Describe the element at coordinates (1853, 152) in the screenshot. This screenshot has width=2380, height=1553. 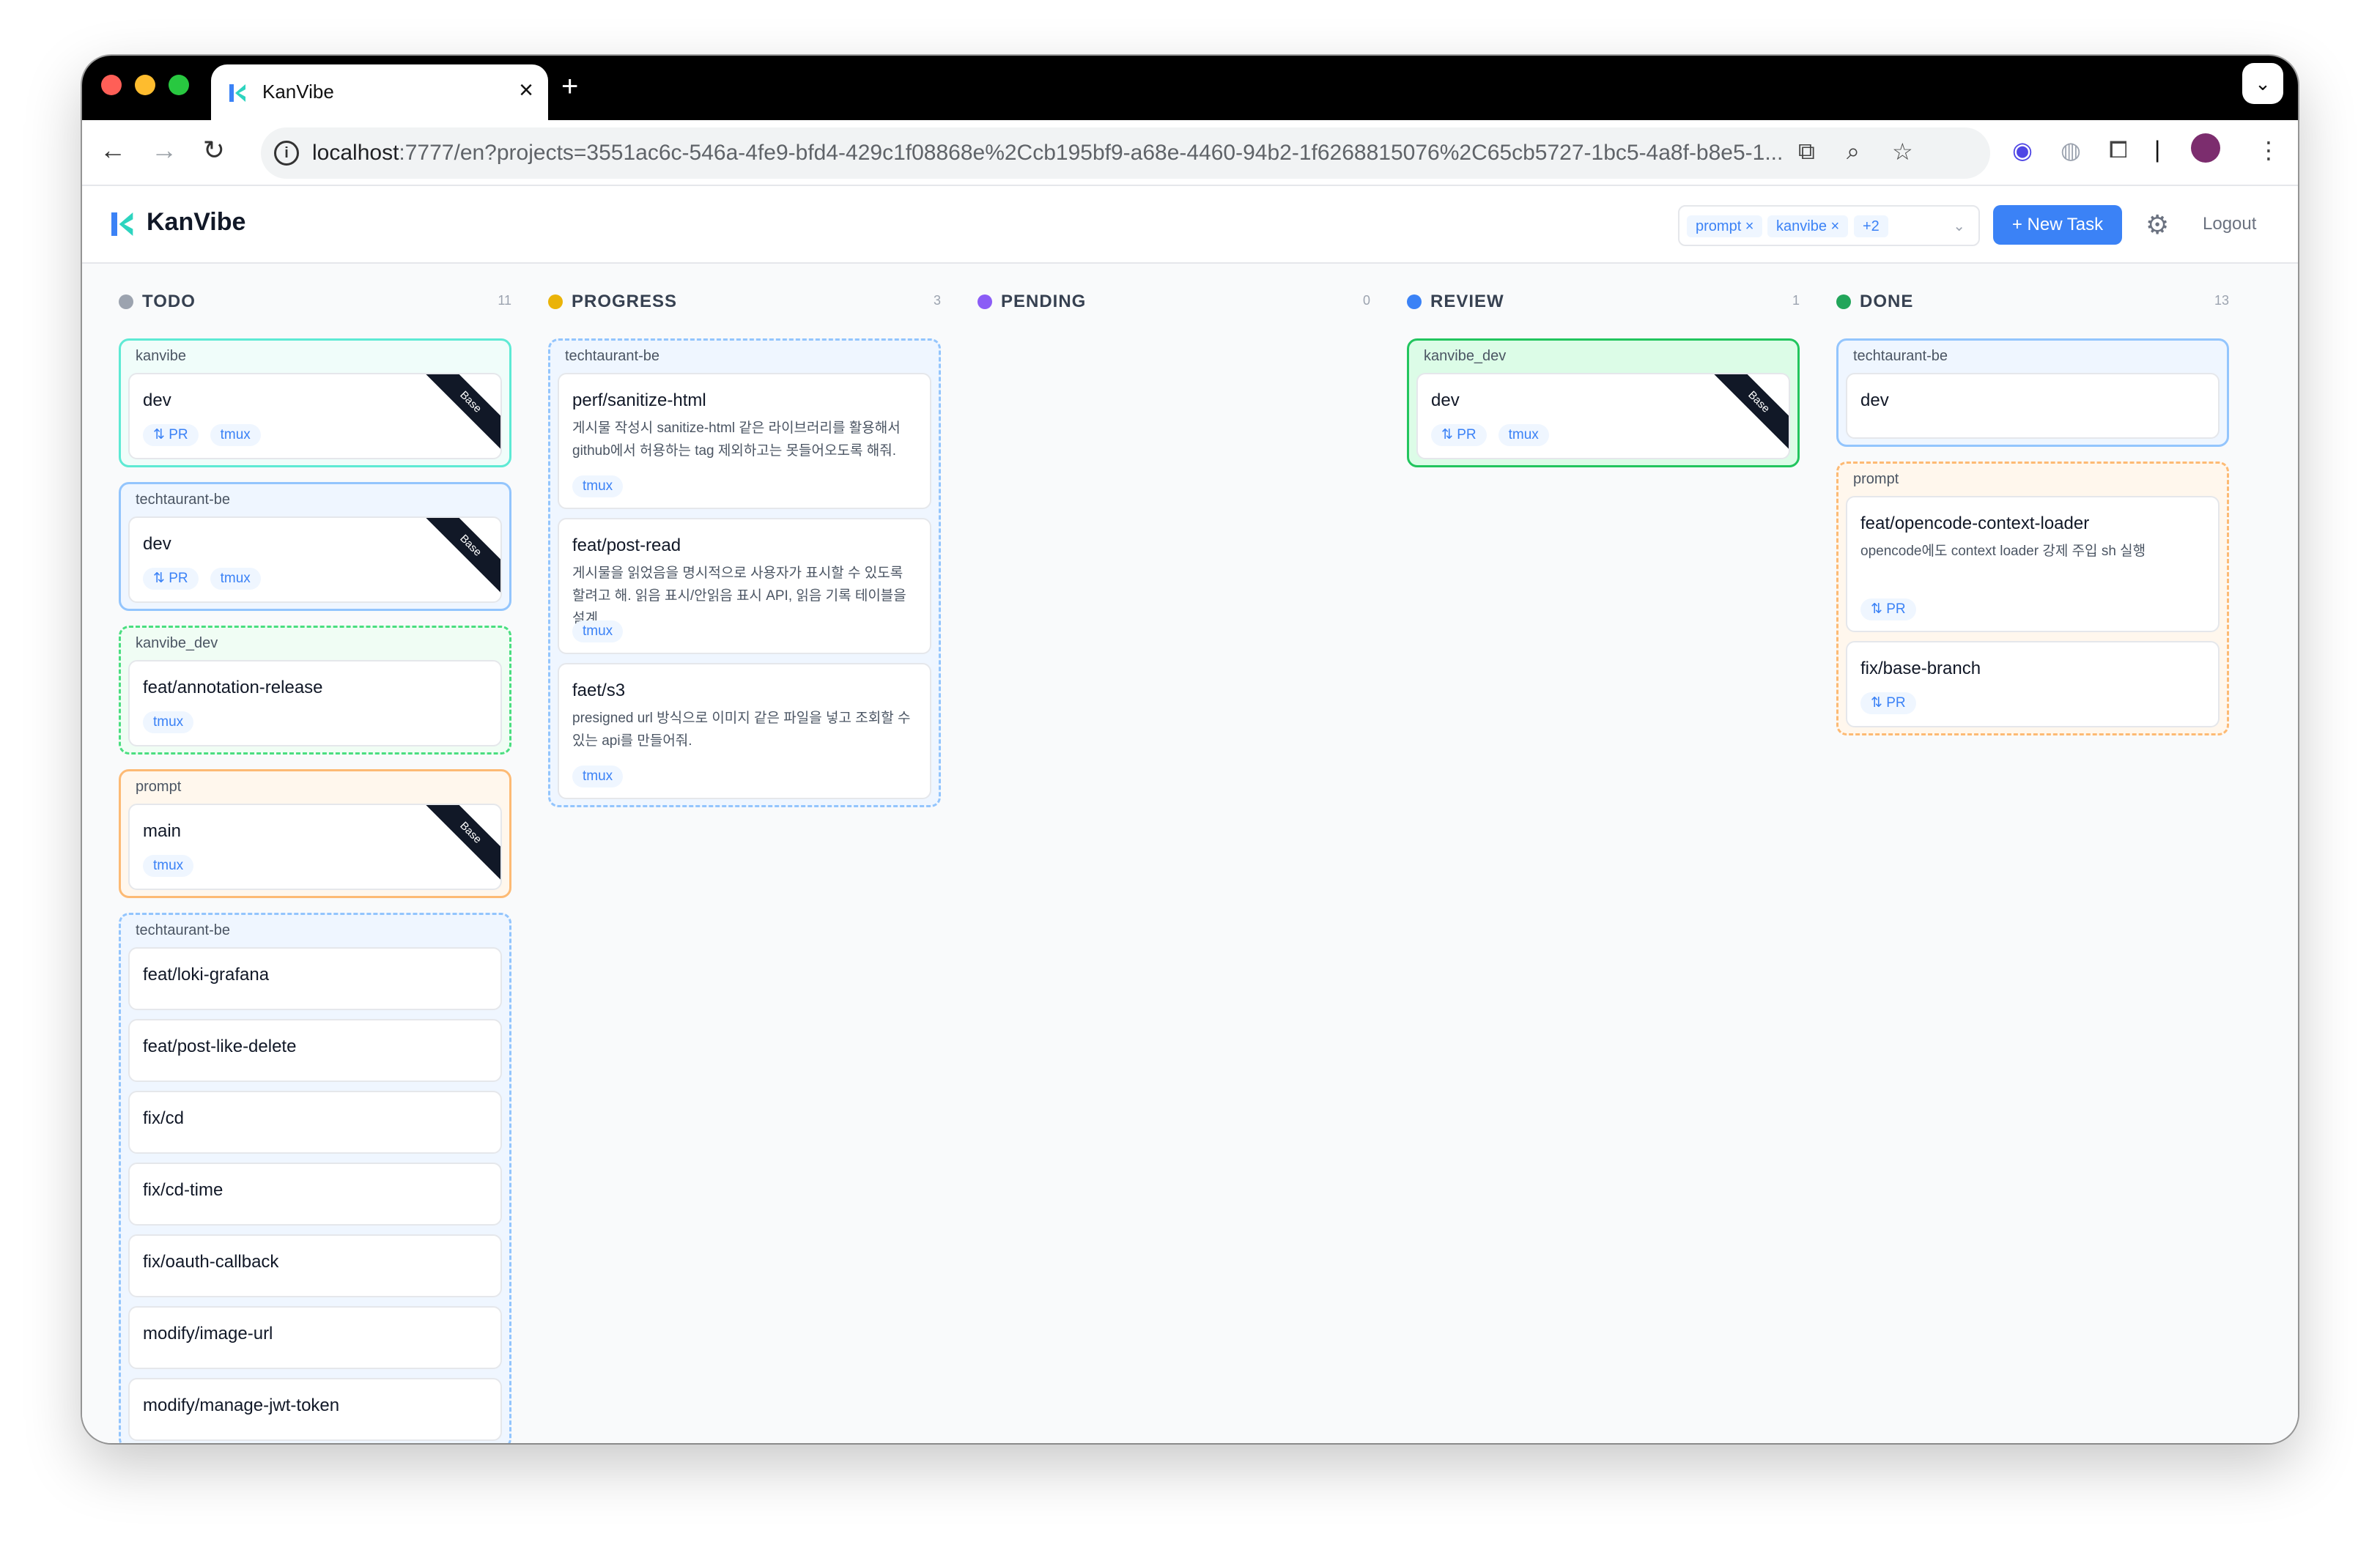
I see `zoom-icon: ⌕` at that location.